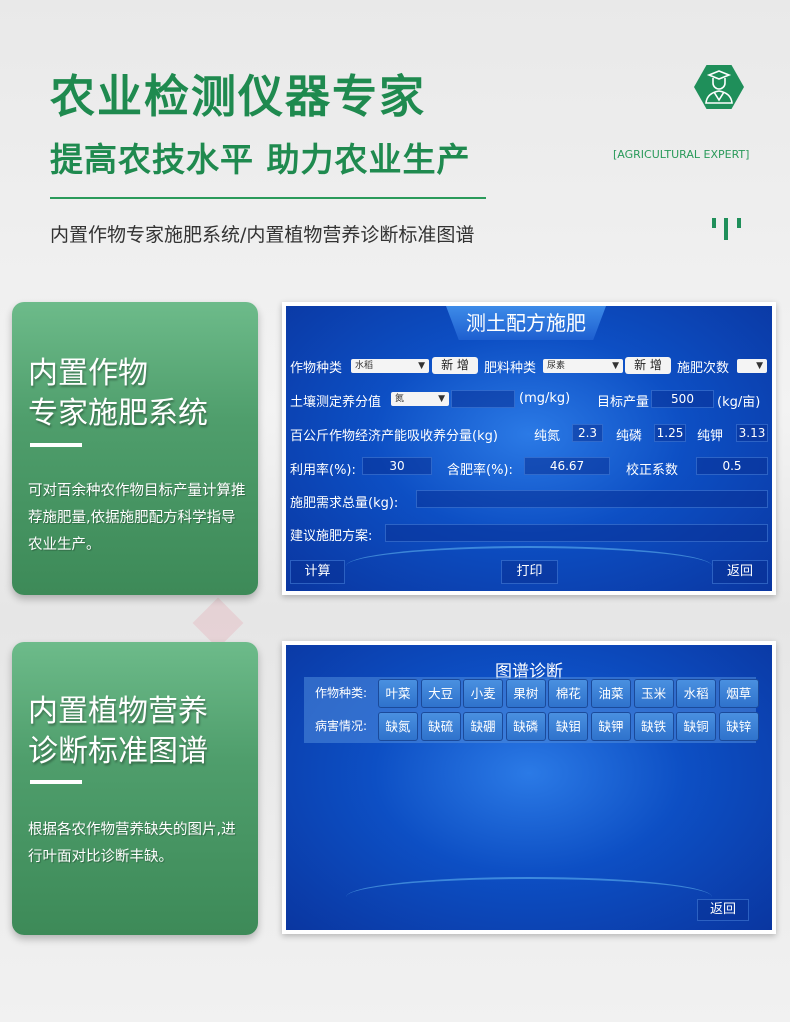 The image size is (790, 1022). I want to click on crop-button: 水稻, so click(696, 693).